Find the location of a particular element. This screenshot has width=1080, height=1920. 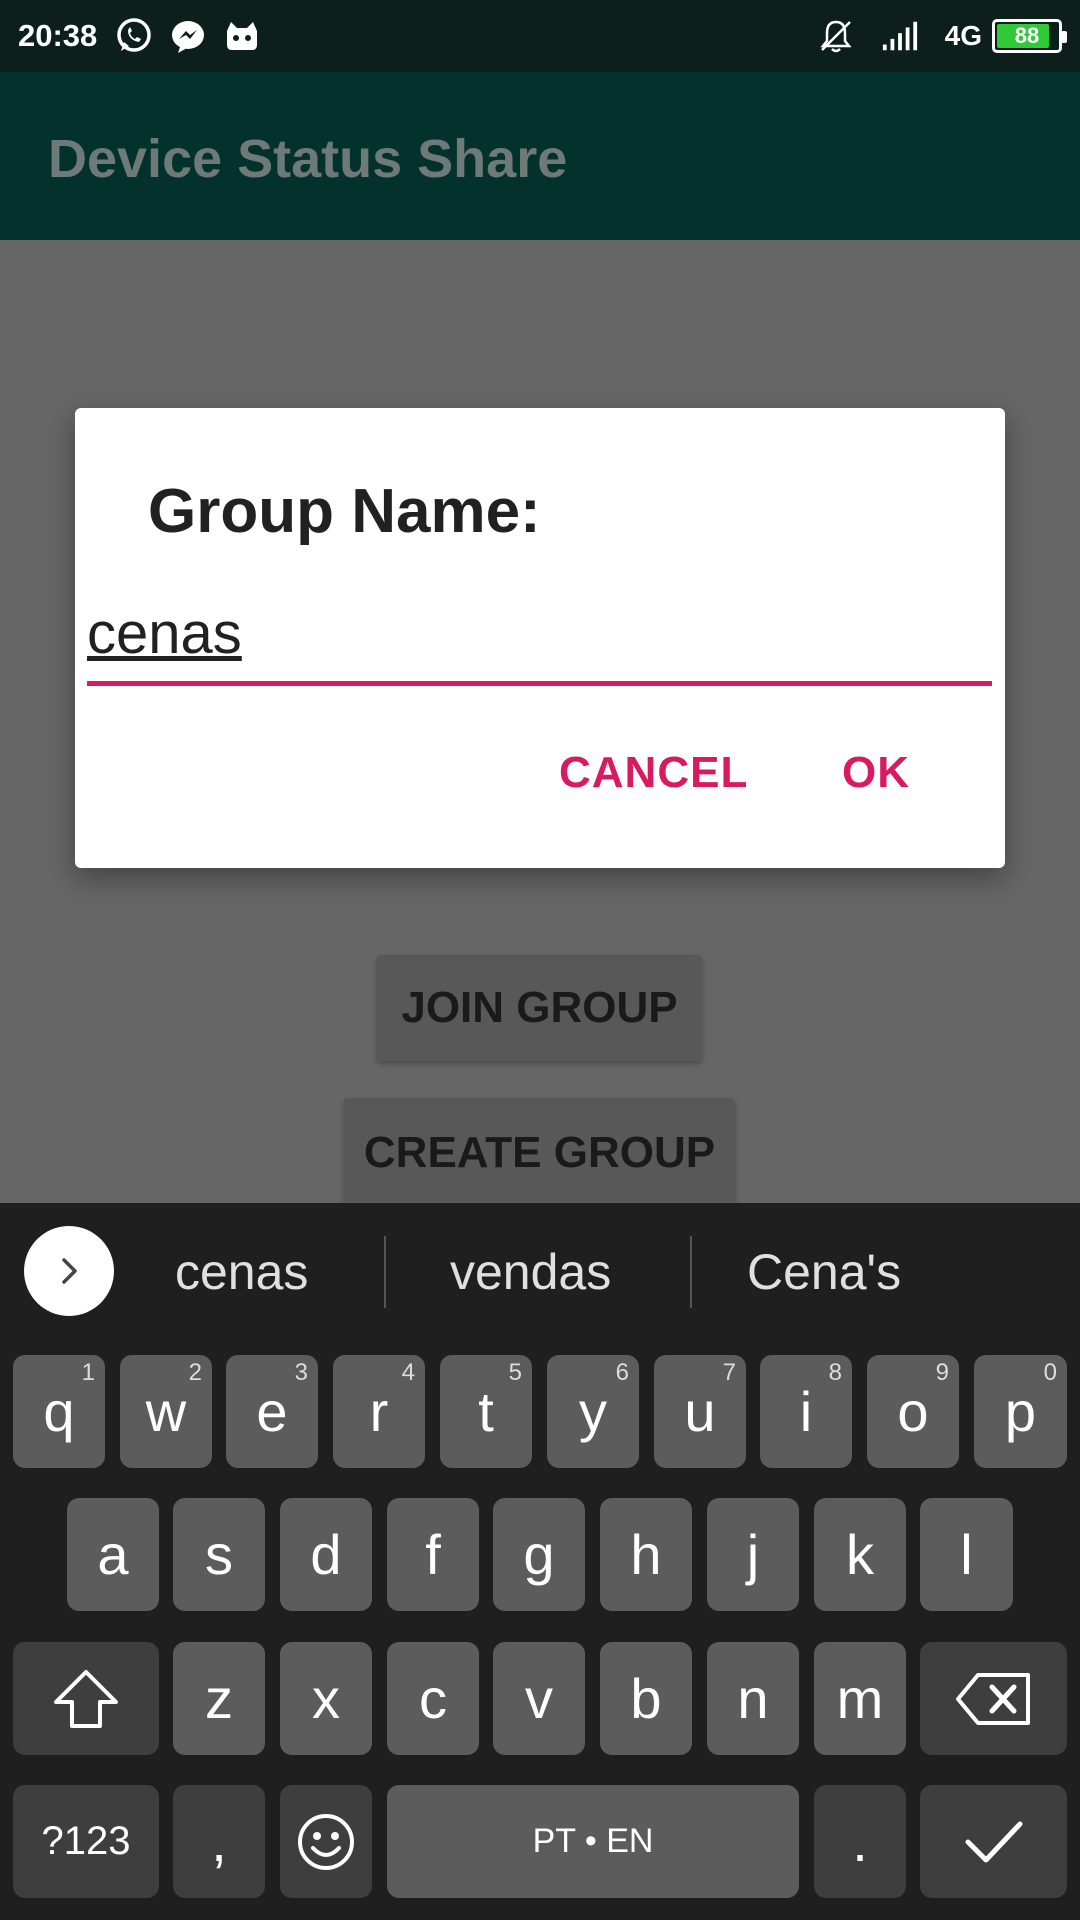

key-q: q1 is located at coordinates (59, 1411).